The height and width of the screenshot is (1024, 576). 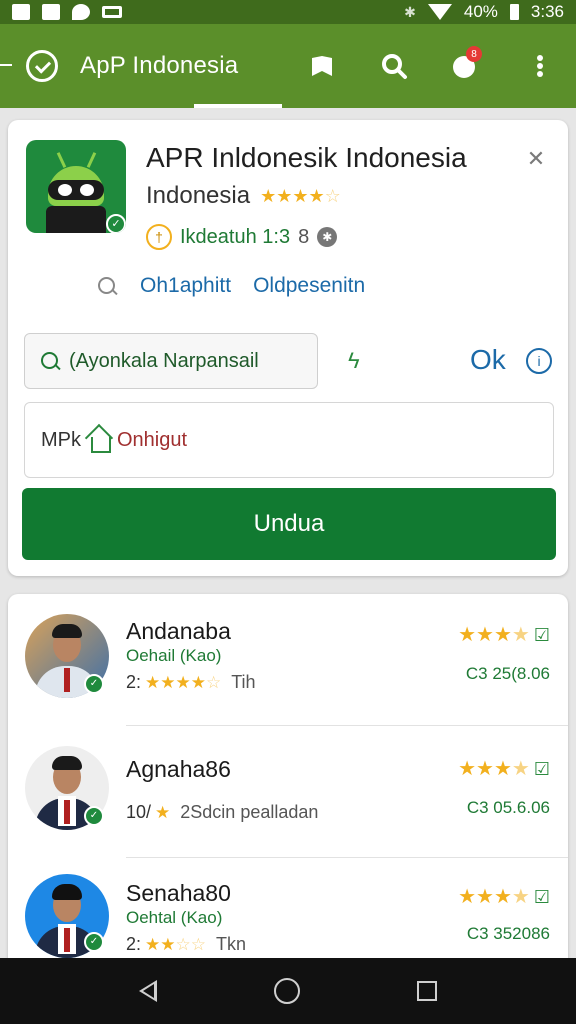 I want to click on ok-button: Ok, so click(x=488, y=360).